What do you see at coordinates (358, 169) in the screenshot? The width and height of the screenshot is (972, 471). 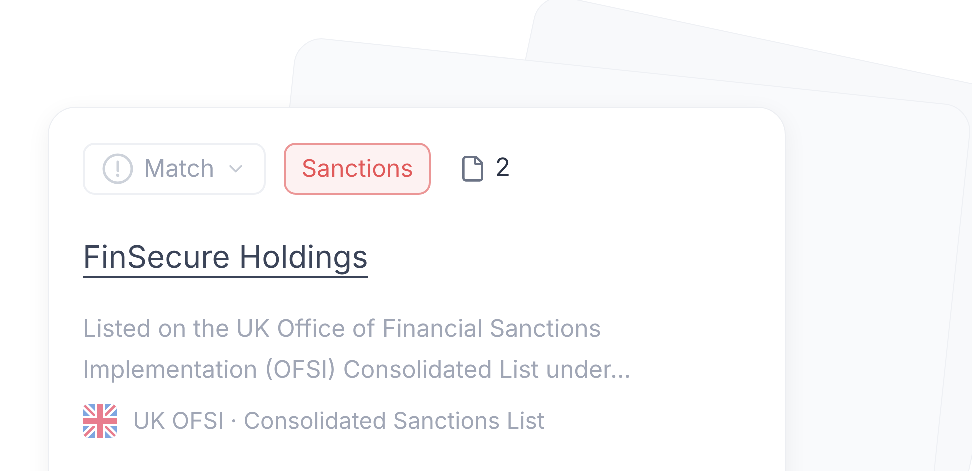 I see `sanctions-tag: Sanctions` at bounding box center [358, 169].